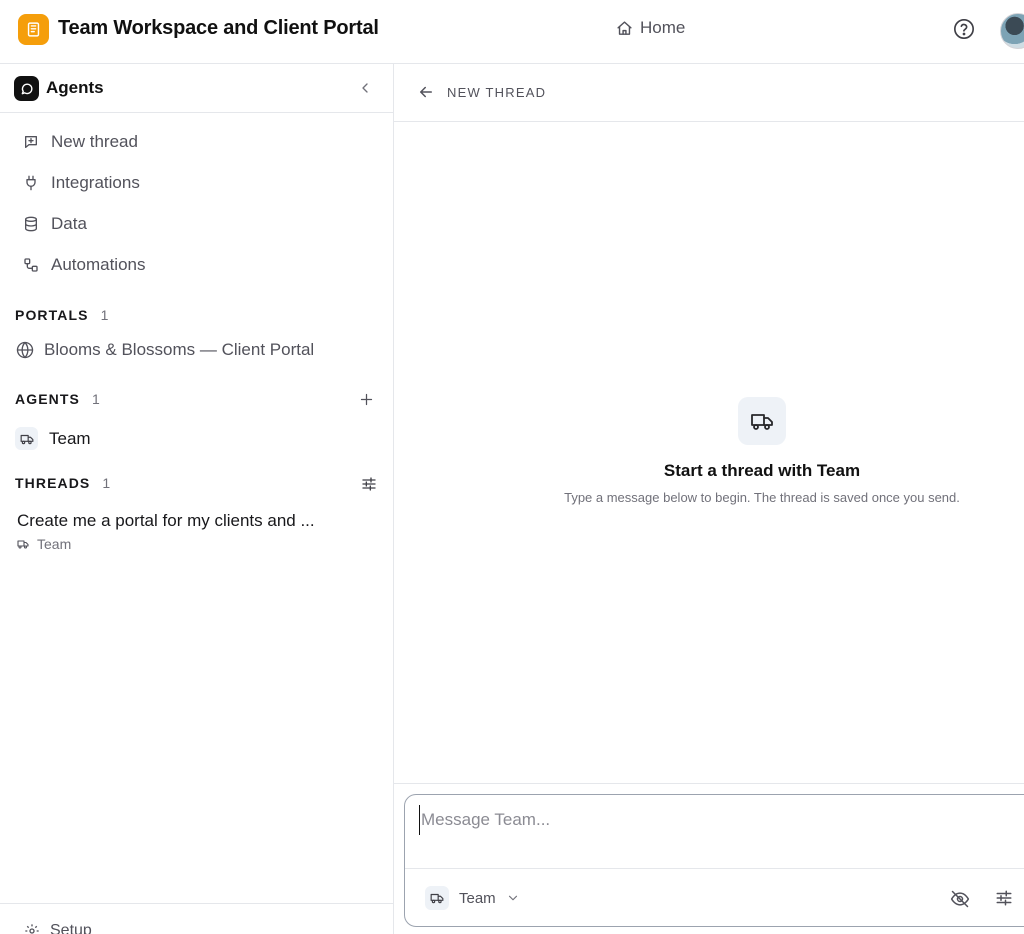 The image size is (1024, 934). Describe the element at coordinates (54, 544) in the screenshot. I see `thread-agent-label: Team` at that location.